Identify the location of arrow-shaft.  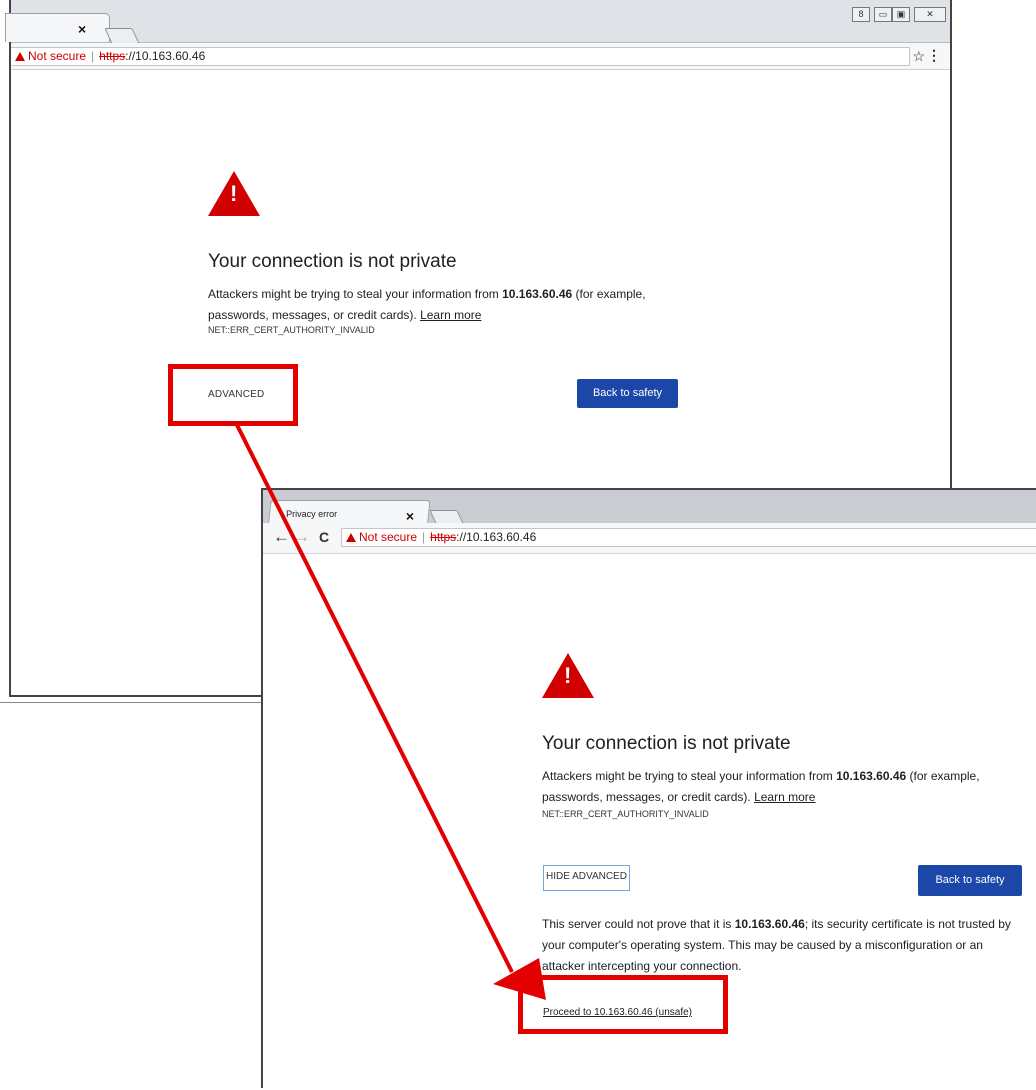
(374, 697).